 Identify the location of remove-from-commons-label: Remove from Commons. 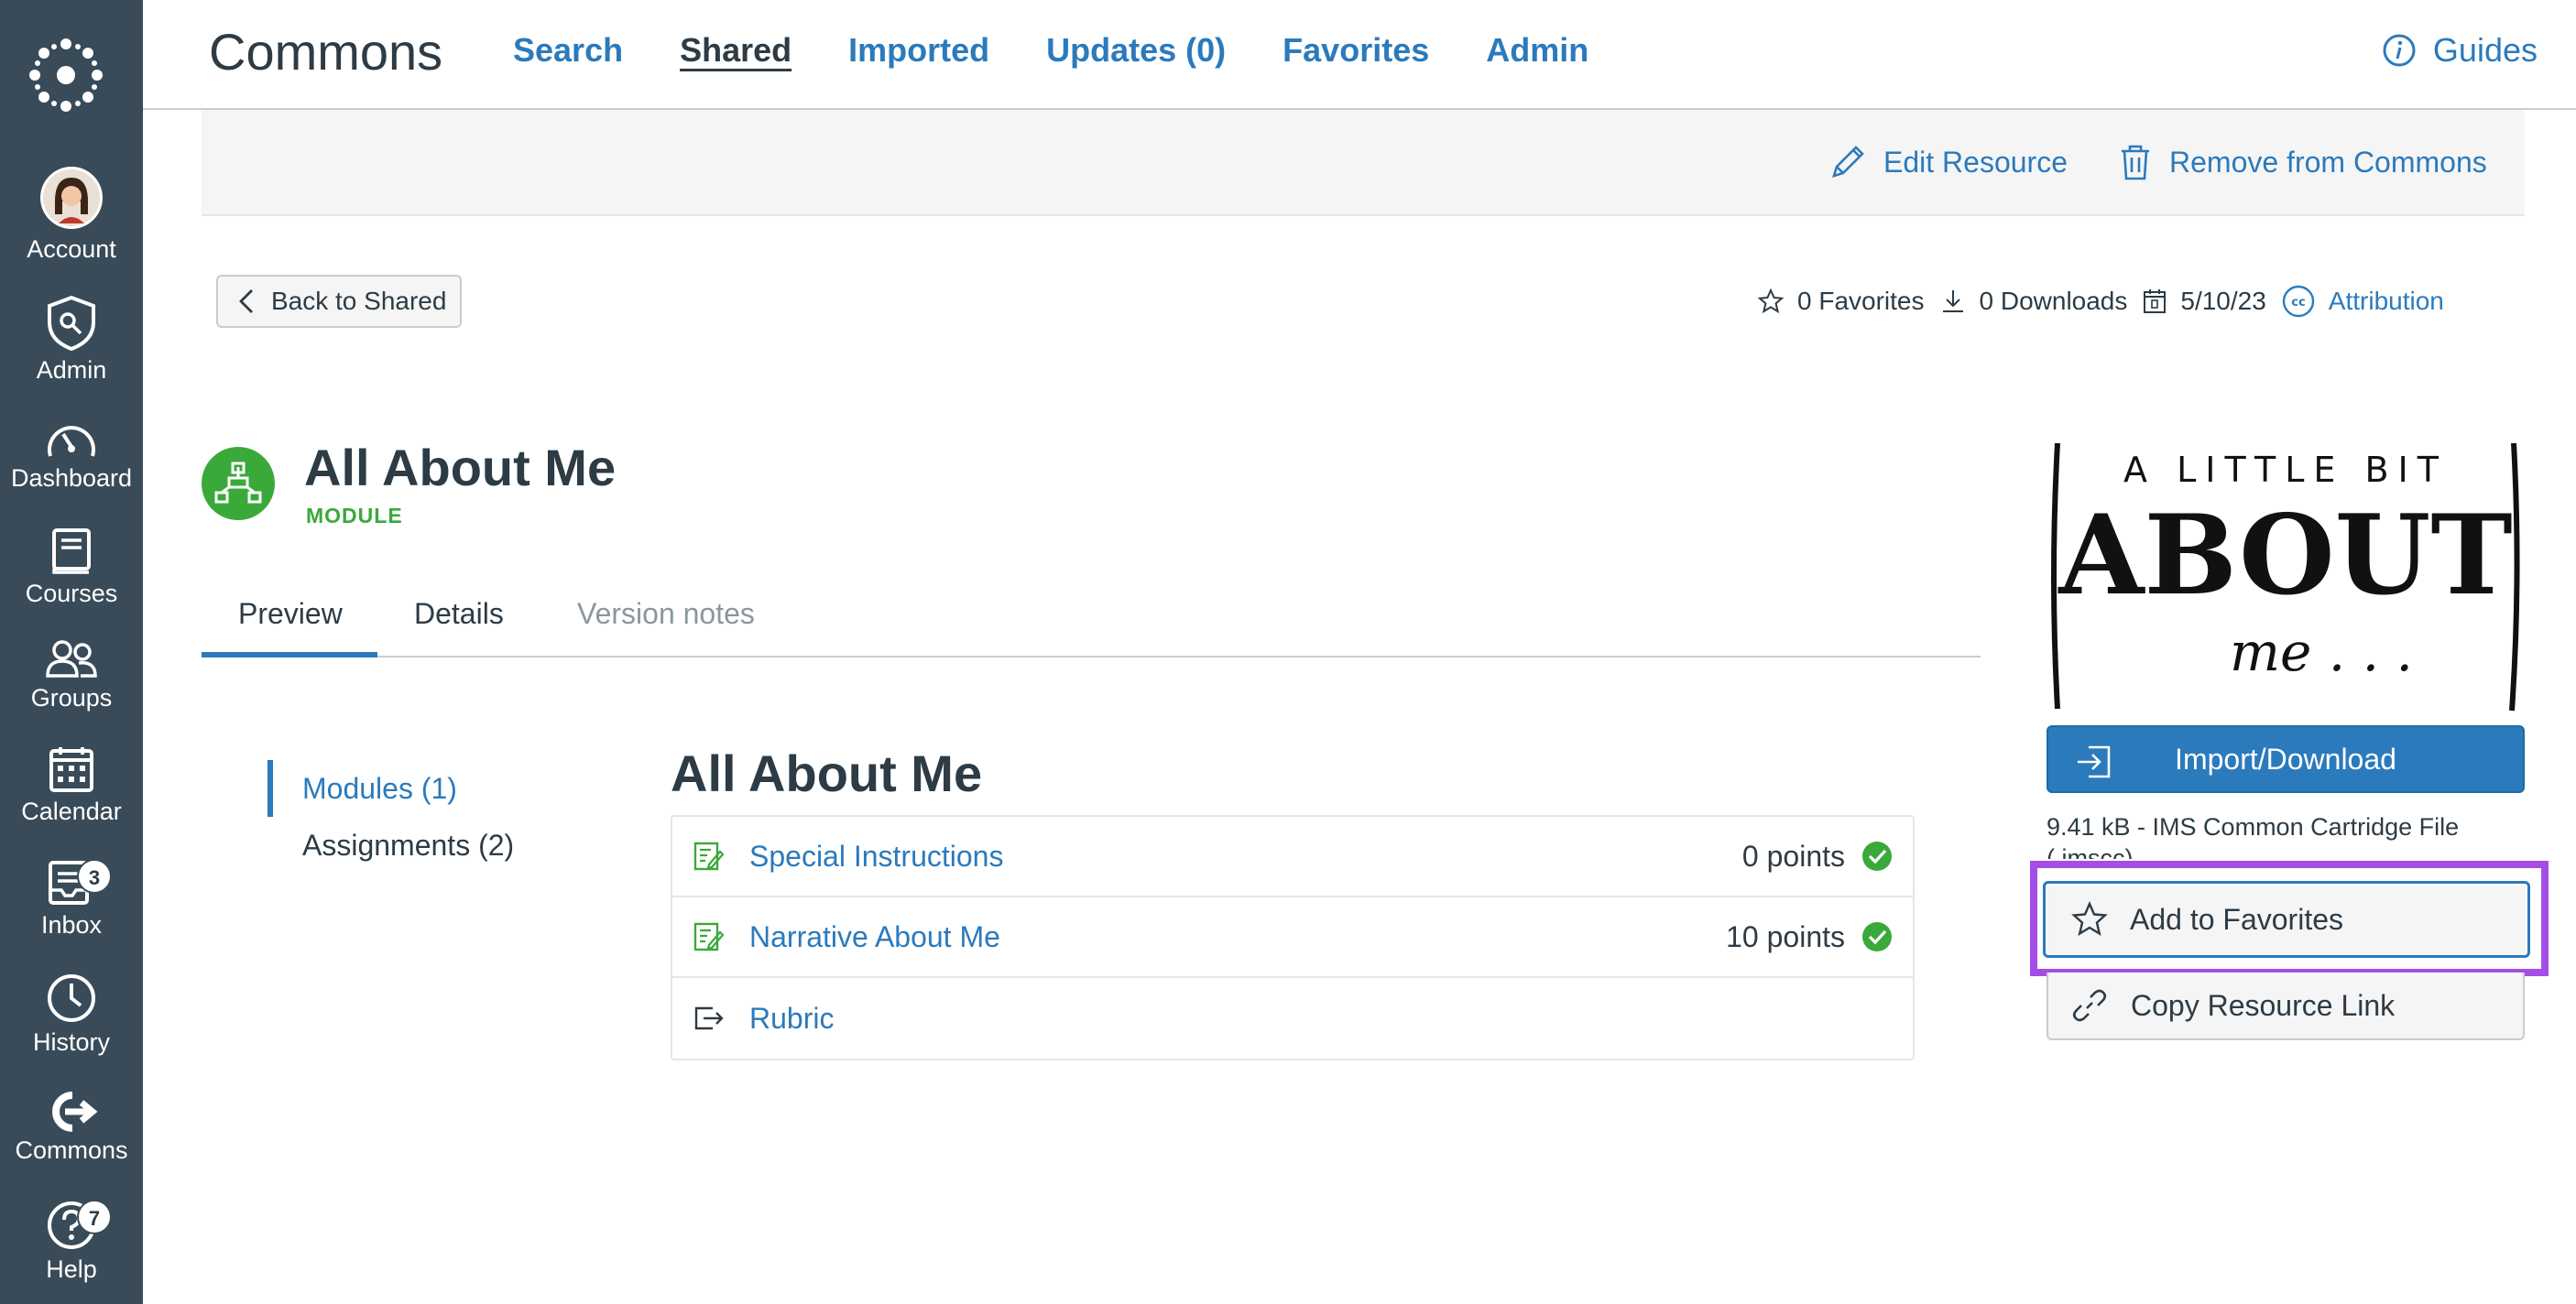
(2328, 162).